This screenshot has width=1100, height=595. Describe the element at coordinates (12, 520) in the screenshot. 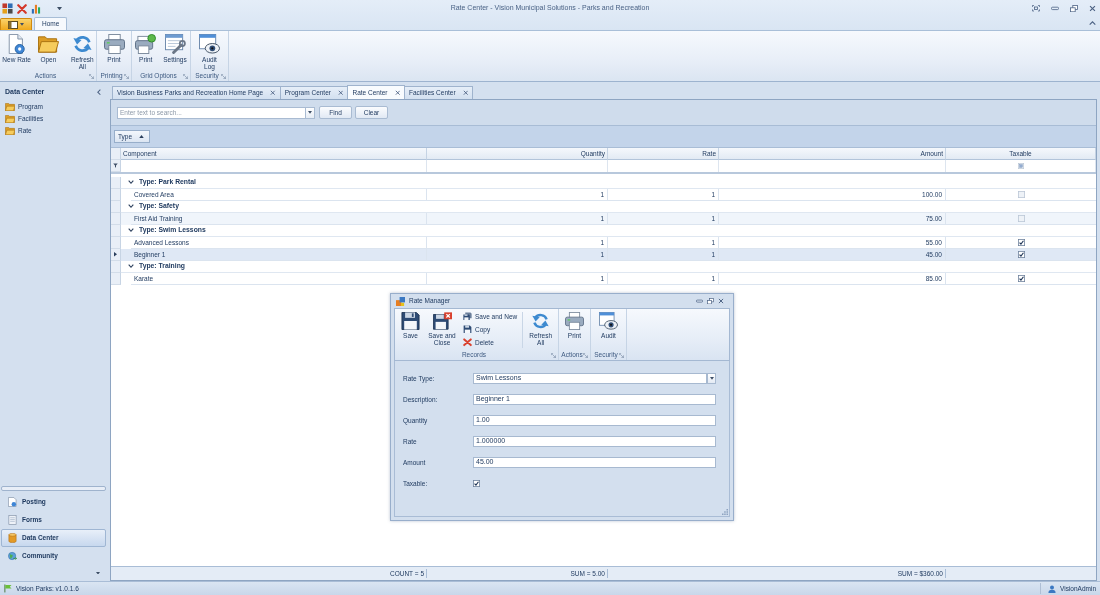

I see `form-icon` at that location.